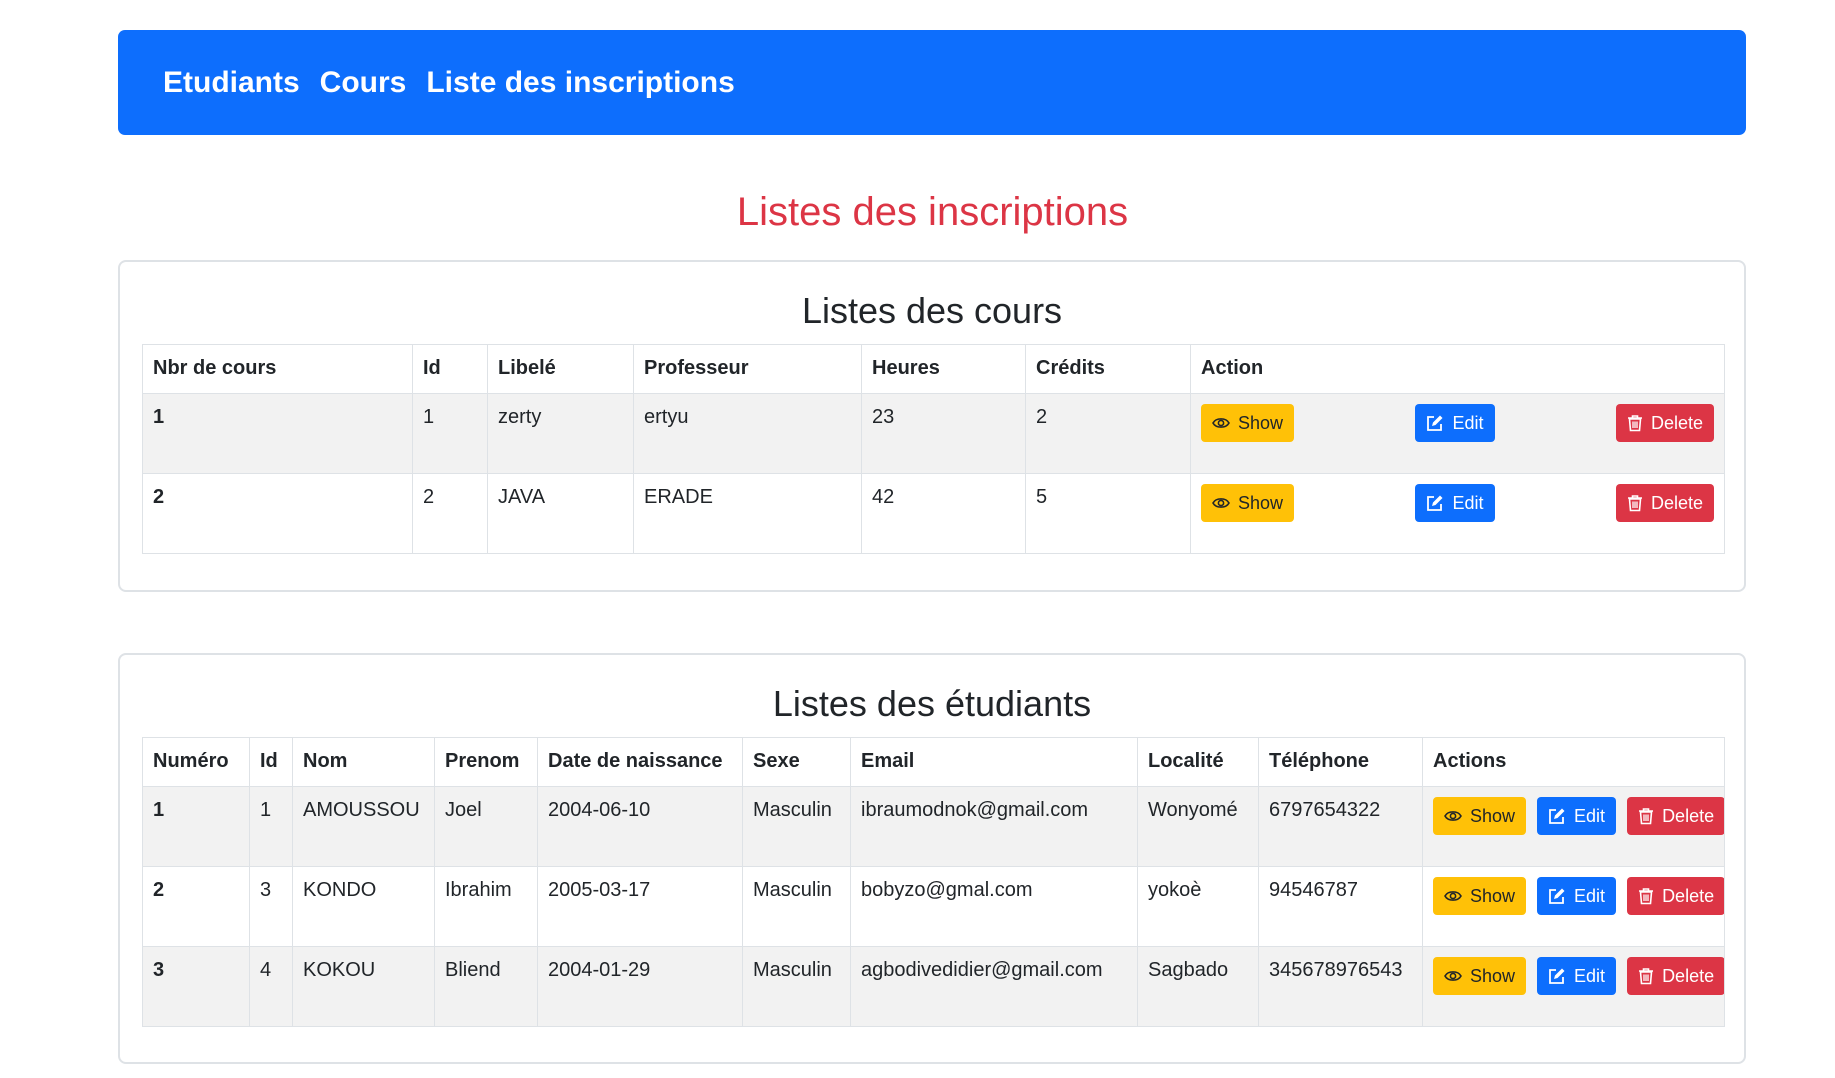  What do you see at coordinates (560, 433) in the screenshot?
I see `table-cell: zerty` at bounding box center [560, 433].